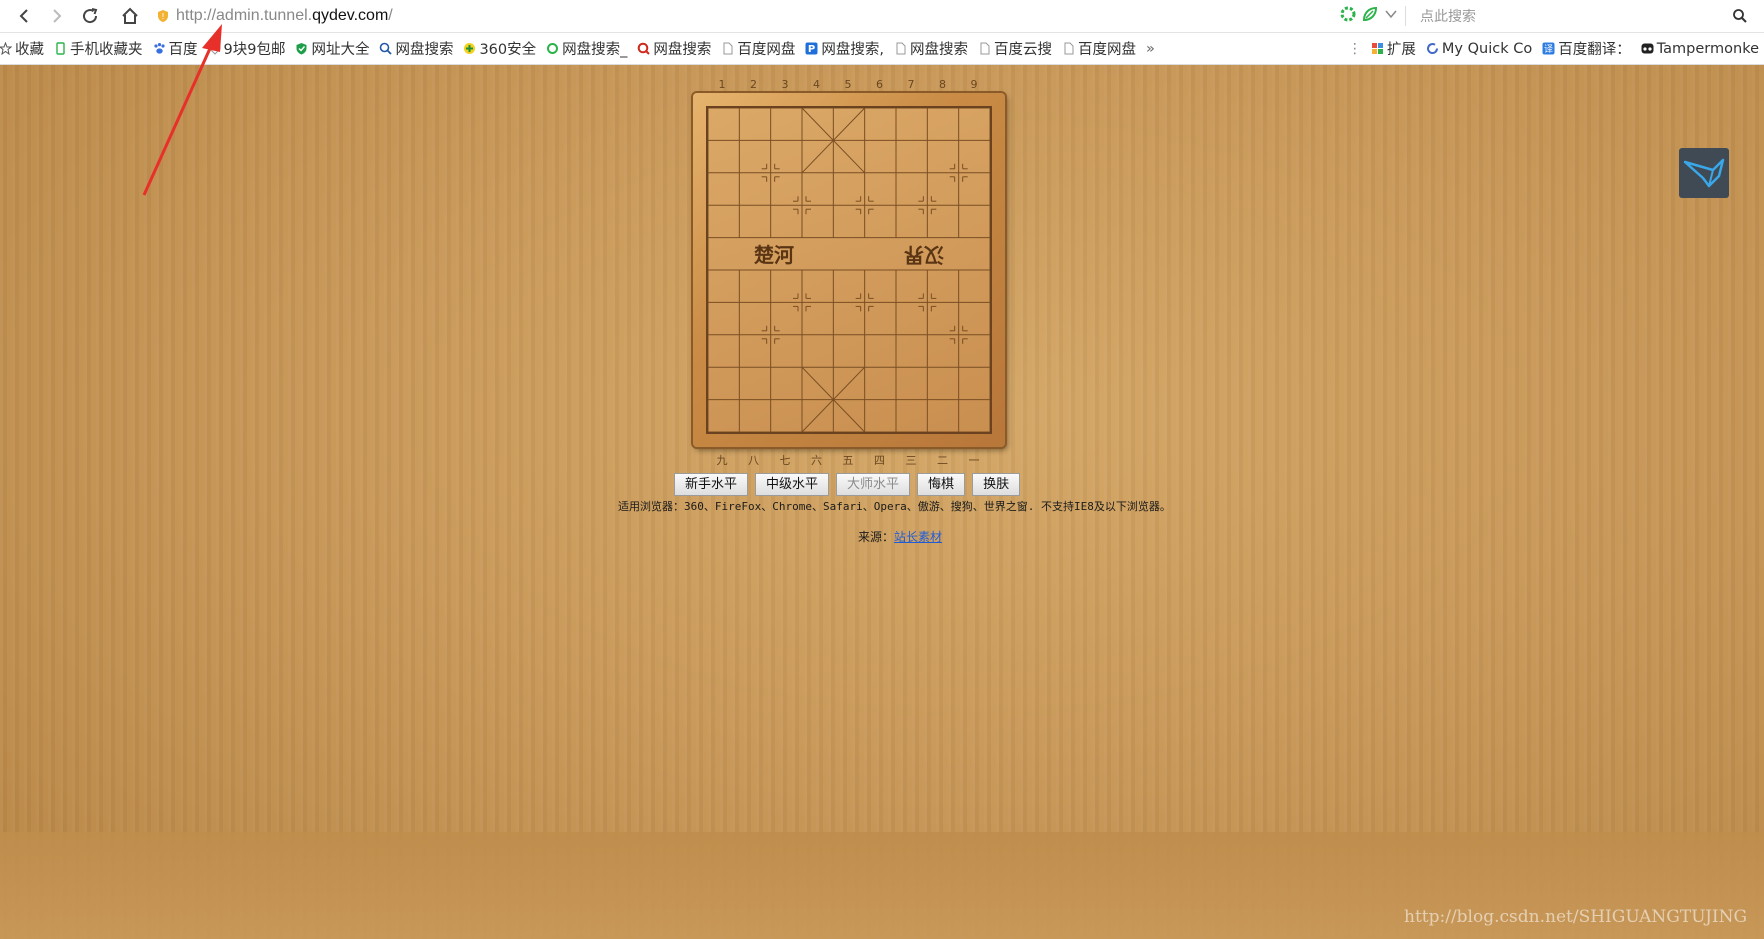  I want to click on svg-text: 译, so click(1548, 49).